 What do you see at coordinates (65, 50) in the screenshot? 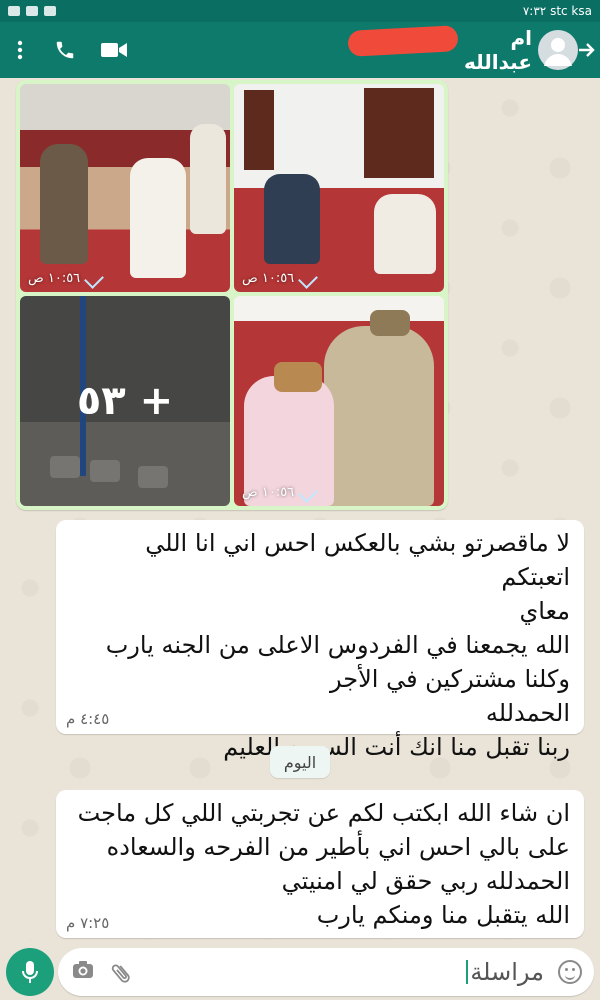
I see `voice-call-icon` at bounding box center [65, 50].